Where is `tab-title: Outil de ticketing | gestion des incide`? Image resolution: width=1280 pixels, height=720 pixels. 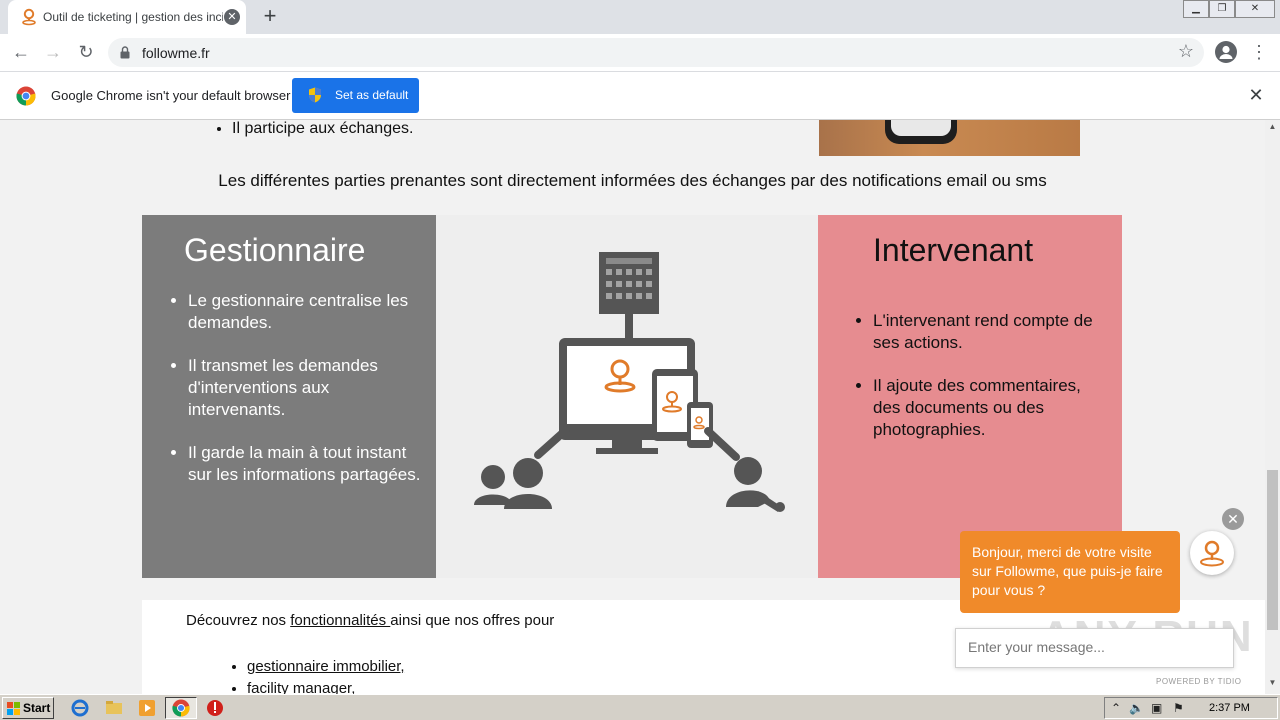 tab-title: Outil de ticketing | gestion des incide is located at coordinates (133, 17).